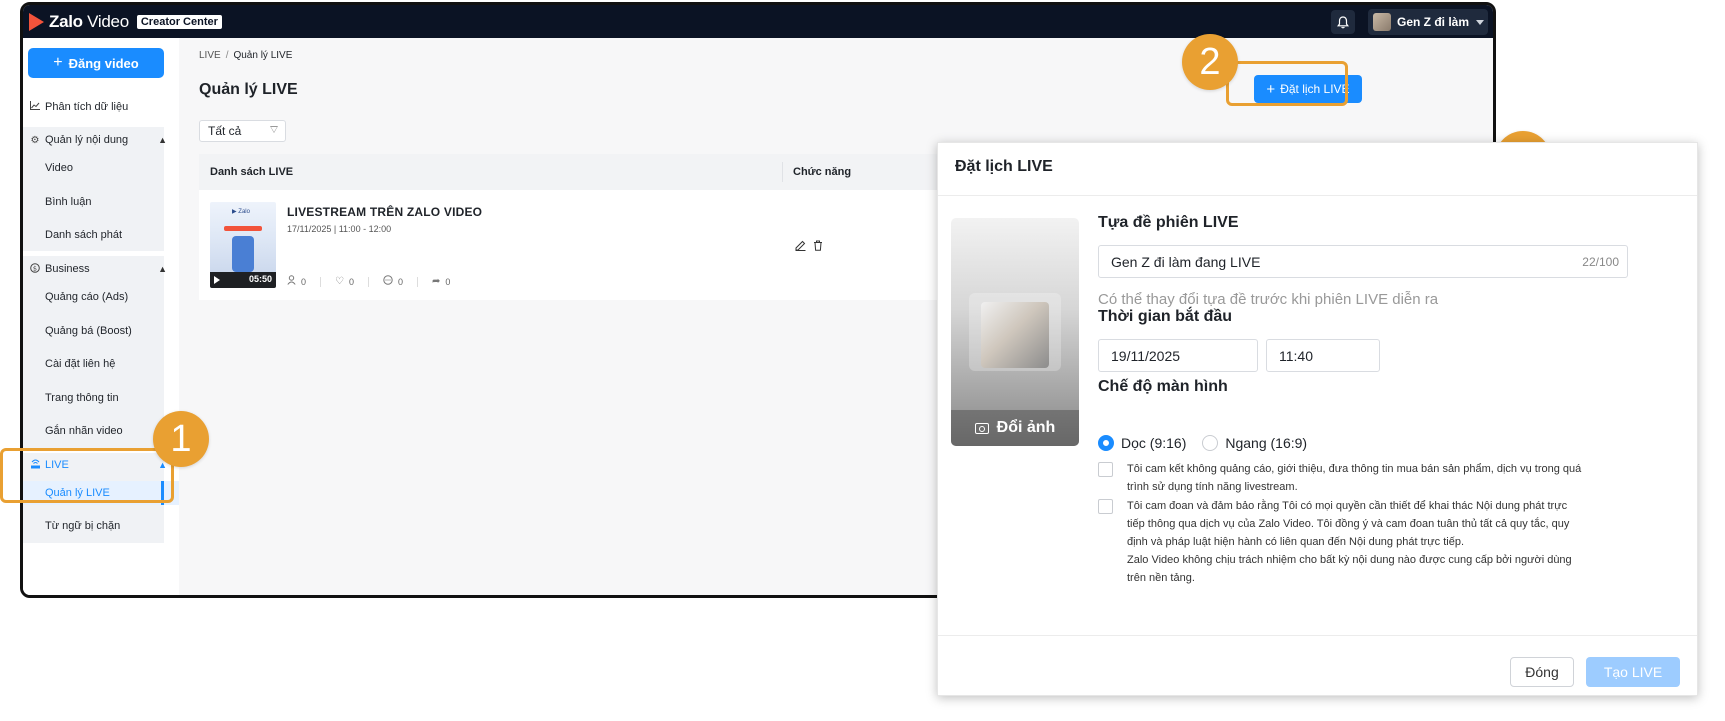  What do you see at coordinates (384, 212) in the screenshot?
I see `live-title: LIVESTREAM TRÊN ZALO VIDEO` at bounding box center [384, 212].